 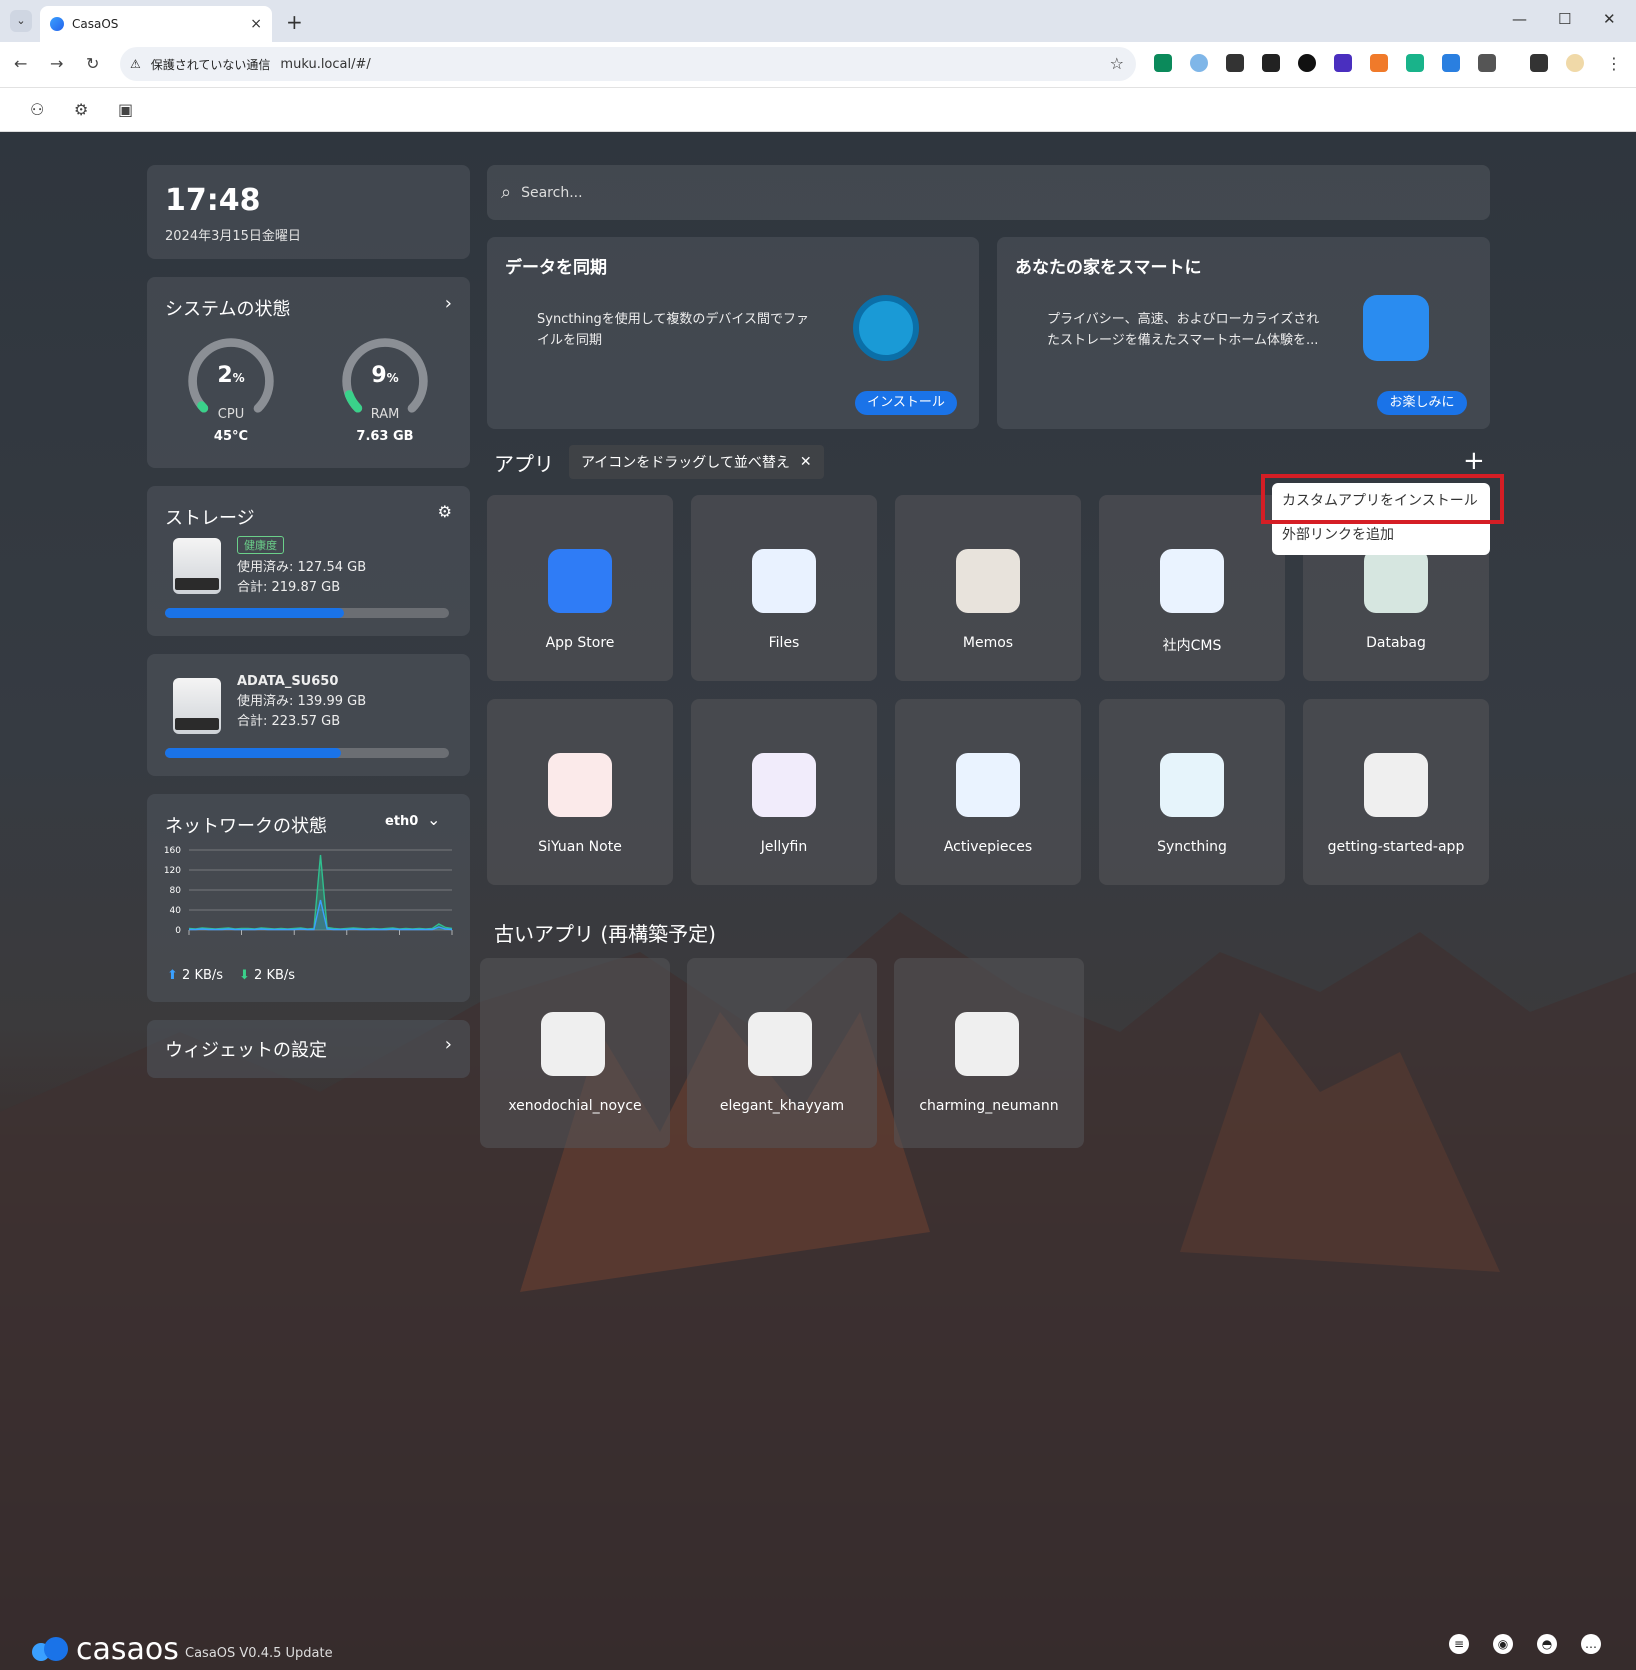 I want to click on storage-settings-gear-icon: ⚙, so click(x=445, y=511).